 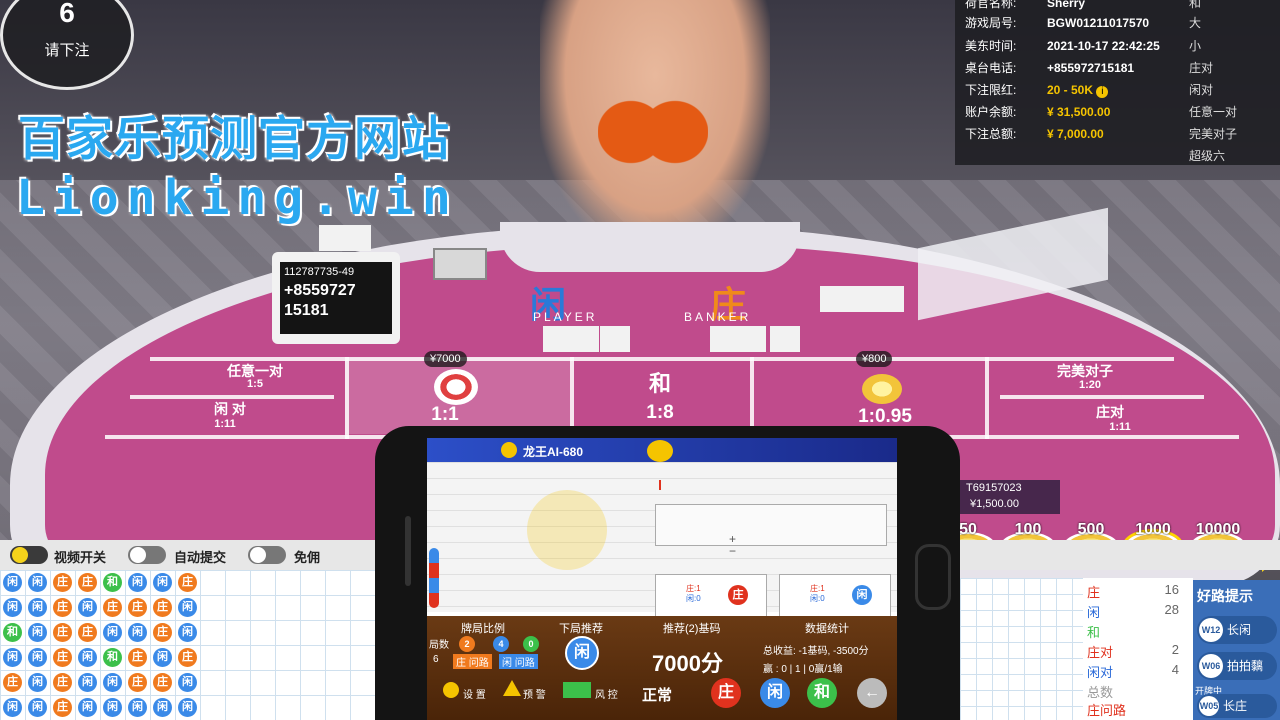 What do you see at coordinates (29, 555) in the screenshot?
I see `video-toggle` at bounding box center [29, 555].